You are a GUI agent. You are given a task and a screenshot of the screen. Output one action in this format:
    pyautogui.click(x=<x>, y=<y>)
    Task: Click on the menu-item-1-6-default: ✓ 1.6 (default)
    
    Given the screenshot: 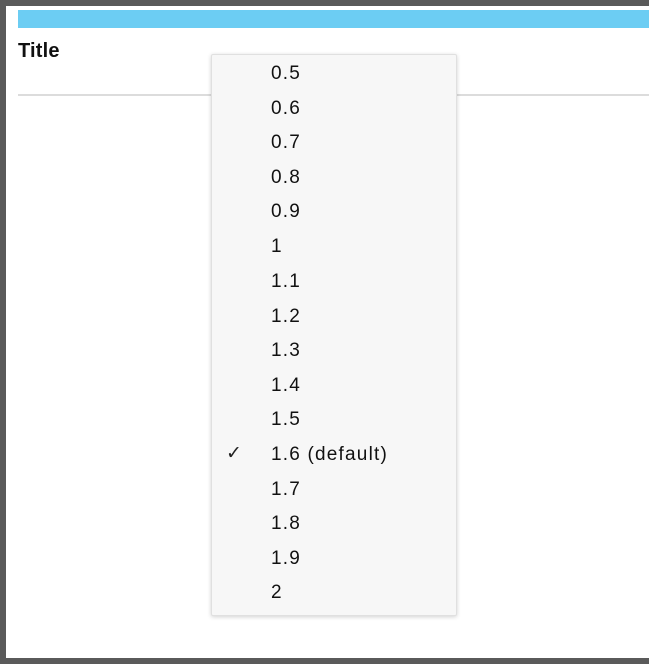 What is the action you would take?
    pyautogui.click(x=334, y=455)
    